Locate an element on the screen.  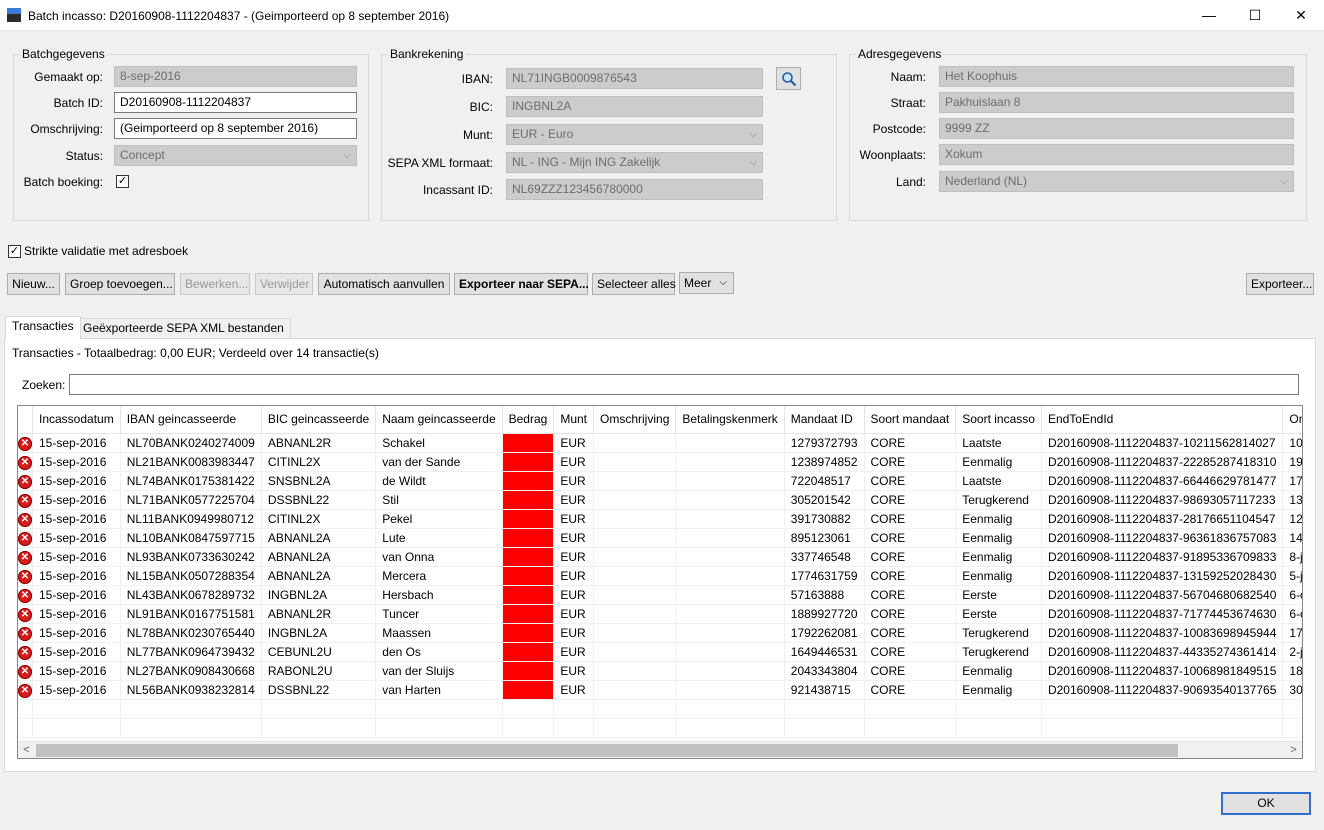
column-header: Incassodatum is located at coordinates (76, 420).